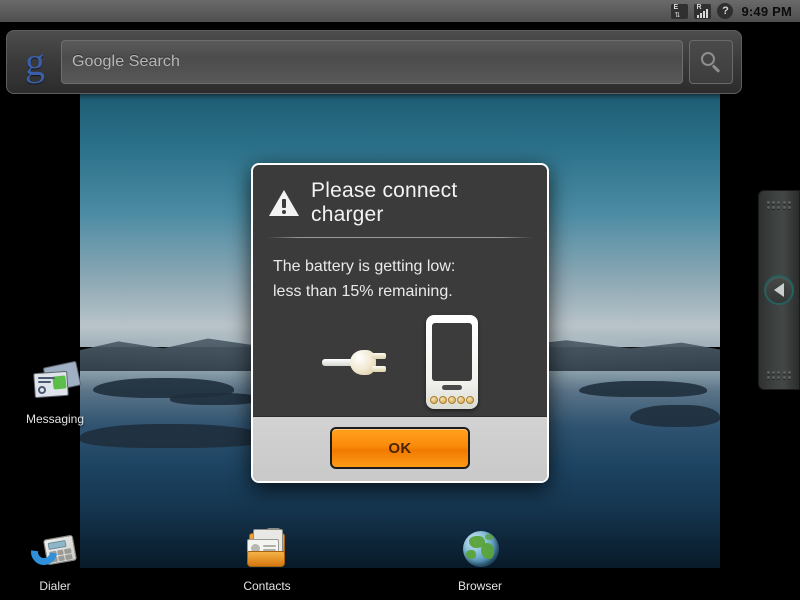  I want to click on phone-device-icon, so click(452, 362).